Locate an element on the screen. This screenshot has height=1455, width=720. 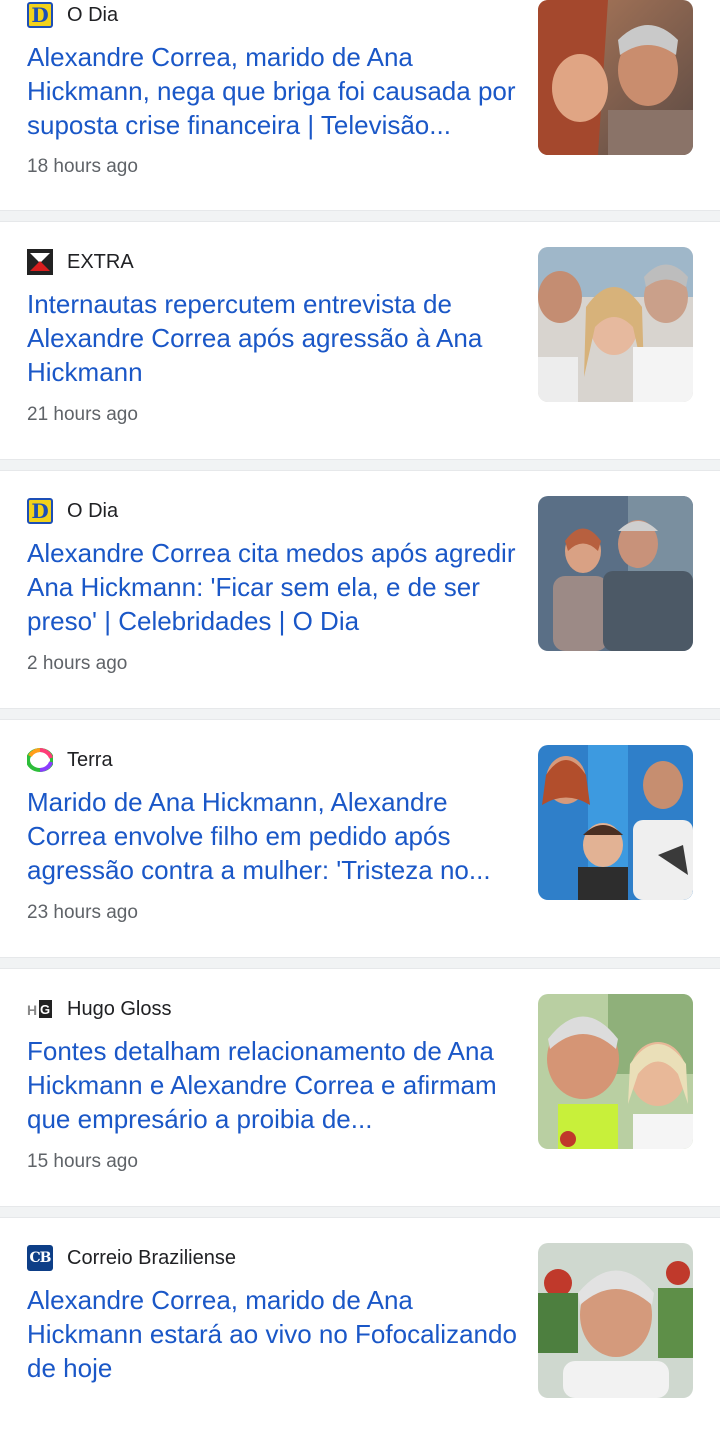
svg-text: G is located at coordinates (45, 1009).